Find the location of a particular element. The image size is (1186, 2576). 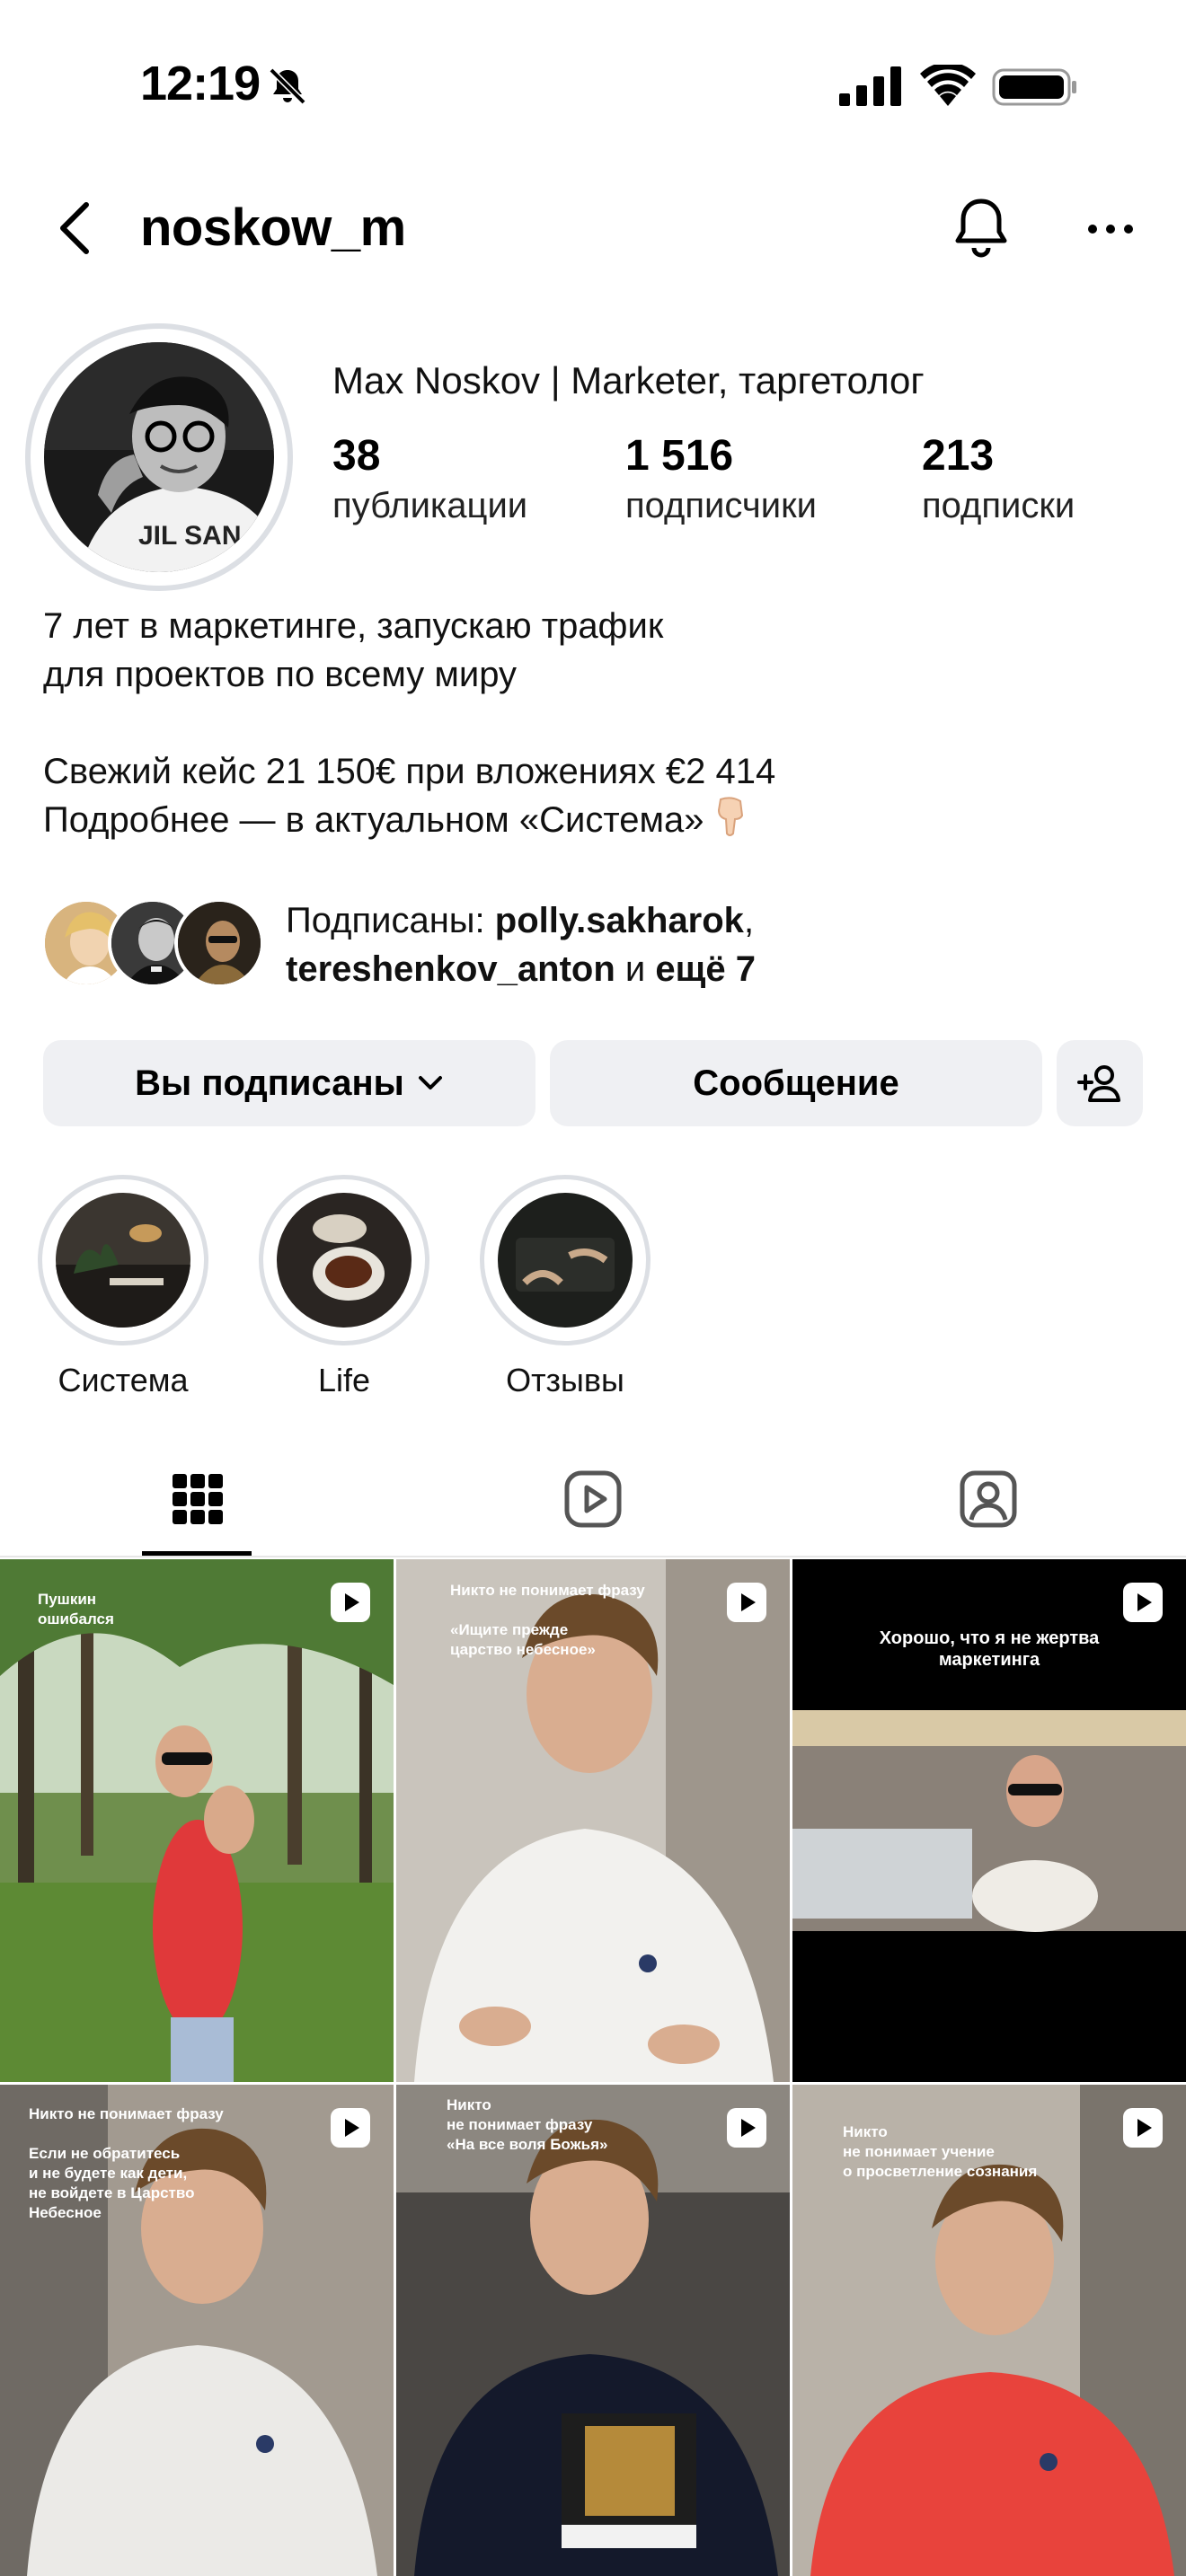

bio-line: 7 лет в маркетинге, запускаю трафик is located at coordinates (353, 626).